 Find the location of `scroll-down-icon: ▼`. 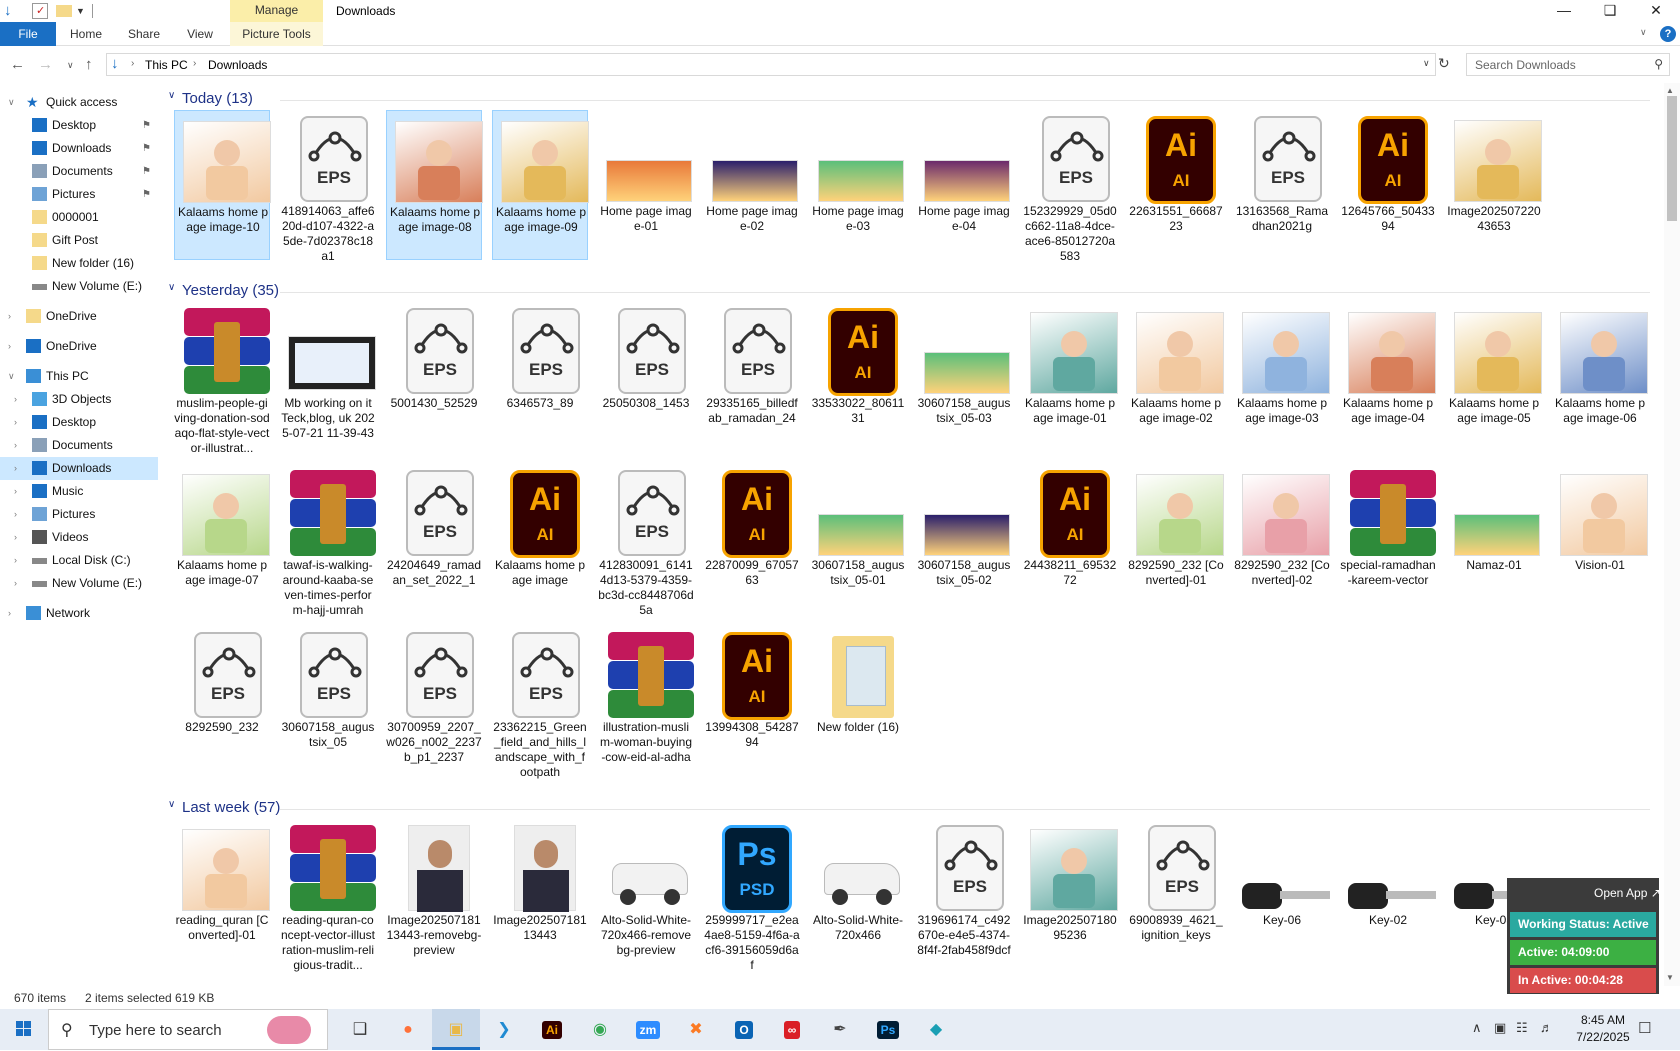

scroll-down-icon: ▼ is located at coordinates (1670, 977).